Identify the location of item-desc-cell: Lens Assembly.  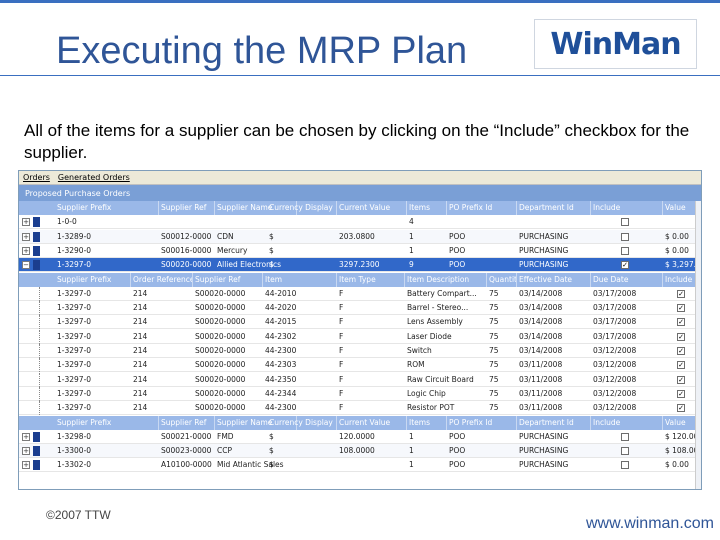
(435, 322).